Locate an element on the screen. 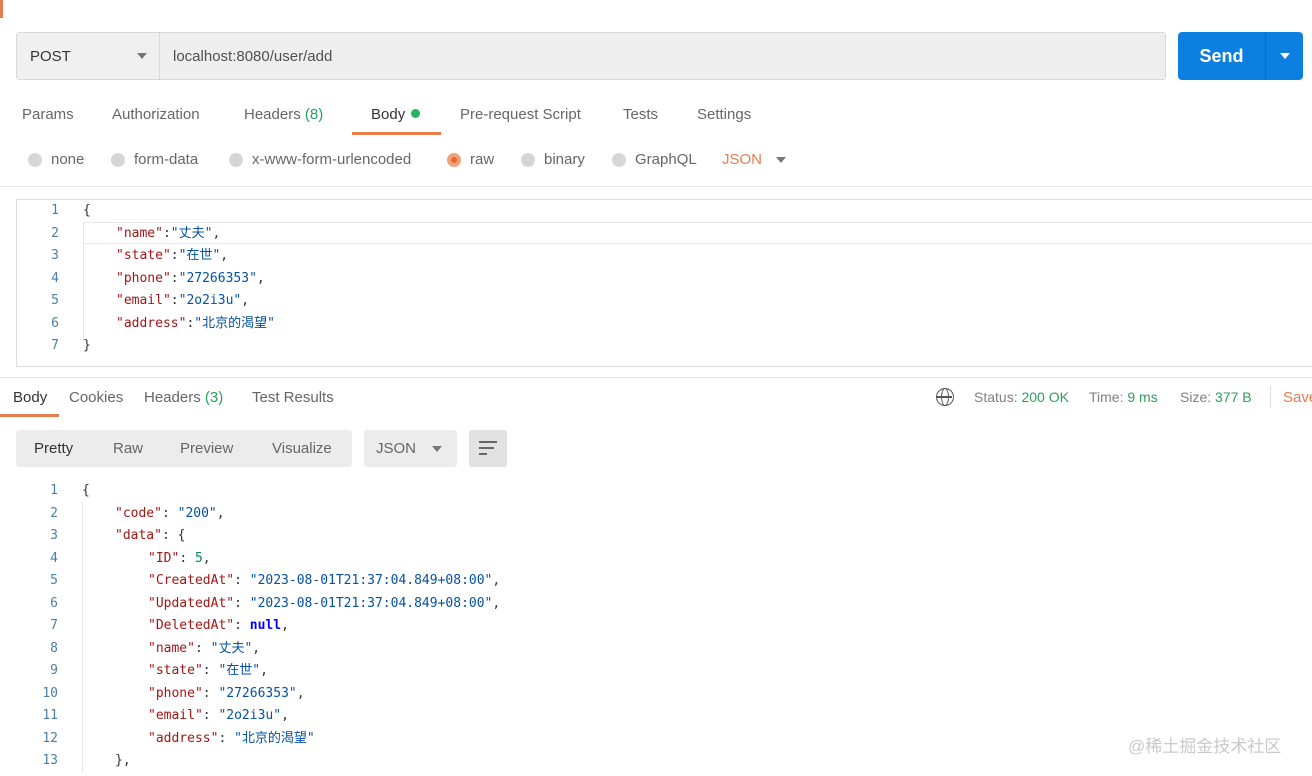  radio-urlencoded: x-www-form-urlencoded is located at coordinates (320, 159).